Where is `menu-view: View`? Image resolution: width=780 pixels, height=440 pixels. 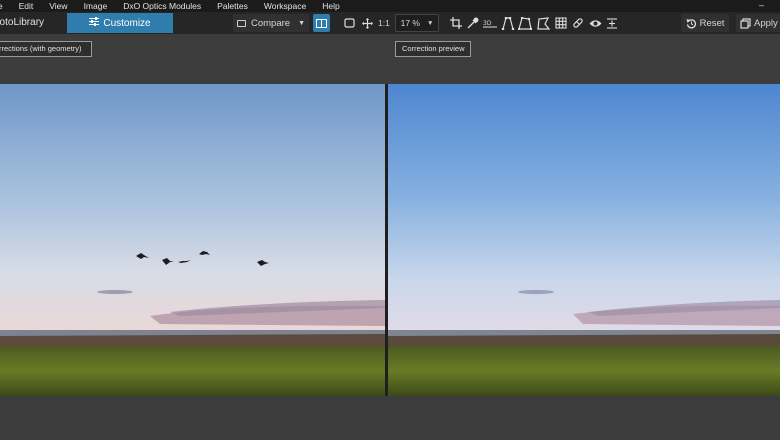
menu-view: View is located at coordinates (58, 6).